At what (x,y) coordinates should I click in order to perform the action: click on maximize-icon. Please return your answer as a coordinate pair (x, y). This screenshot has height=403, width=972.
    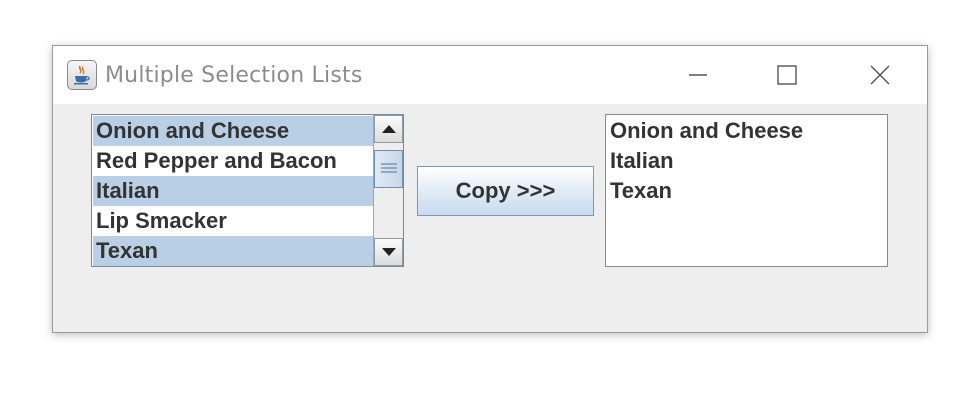
    Looking at the image, I should click on (787, 76).